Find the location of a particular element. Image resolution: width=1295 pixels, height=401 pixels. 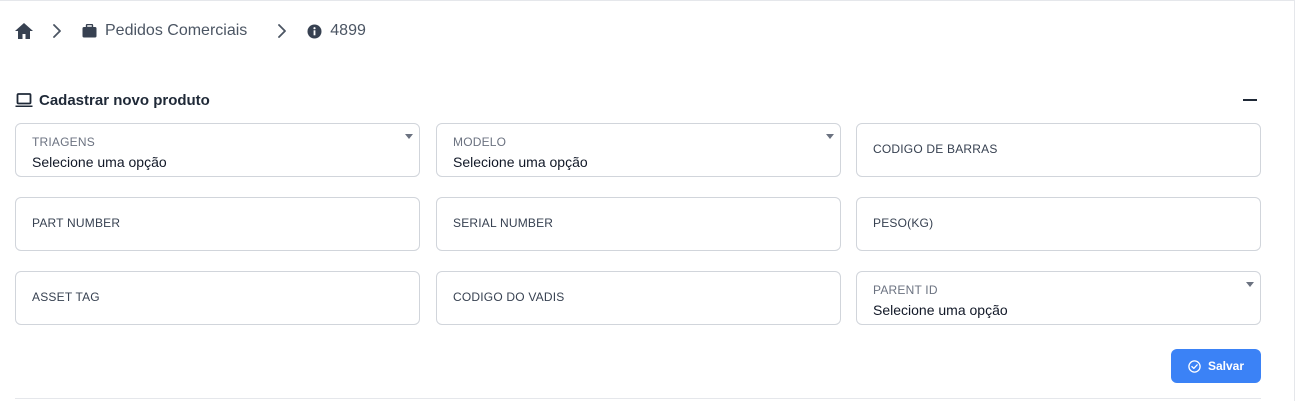

breadcrumb: Pedidos Comerciais 4899 is located at coordinates (190, 31).